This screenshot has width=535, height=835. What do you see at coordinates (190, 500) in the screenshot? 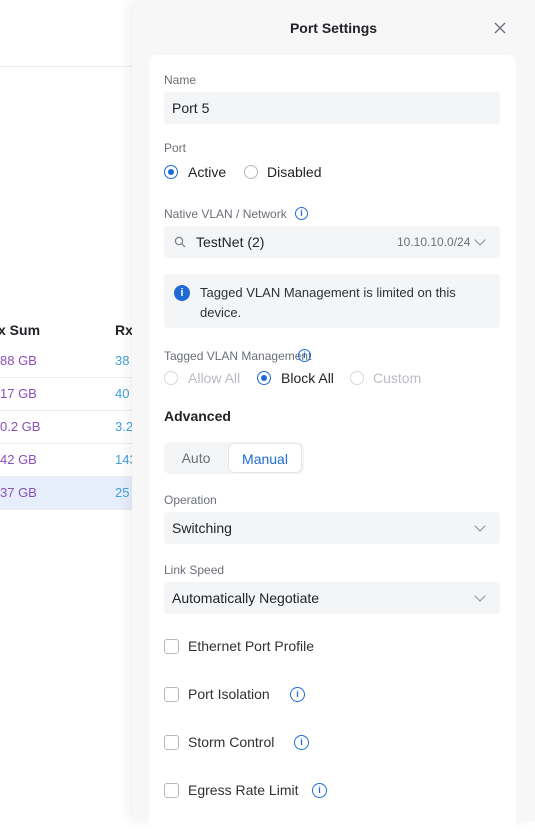
I see `operation-label: Operation` at bounding box center [190, 500].